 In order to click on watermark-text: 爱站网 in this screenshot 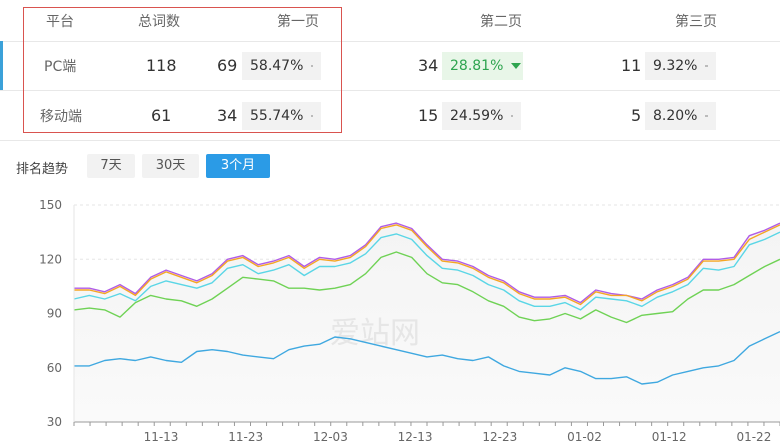, I will do `click(375, 333)`.